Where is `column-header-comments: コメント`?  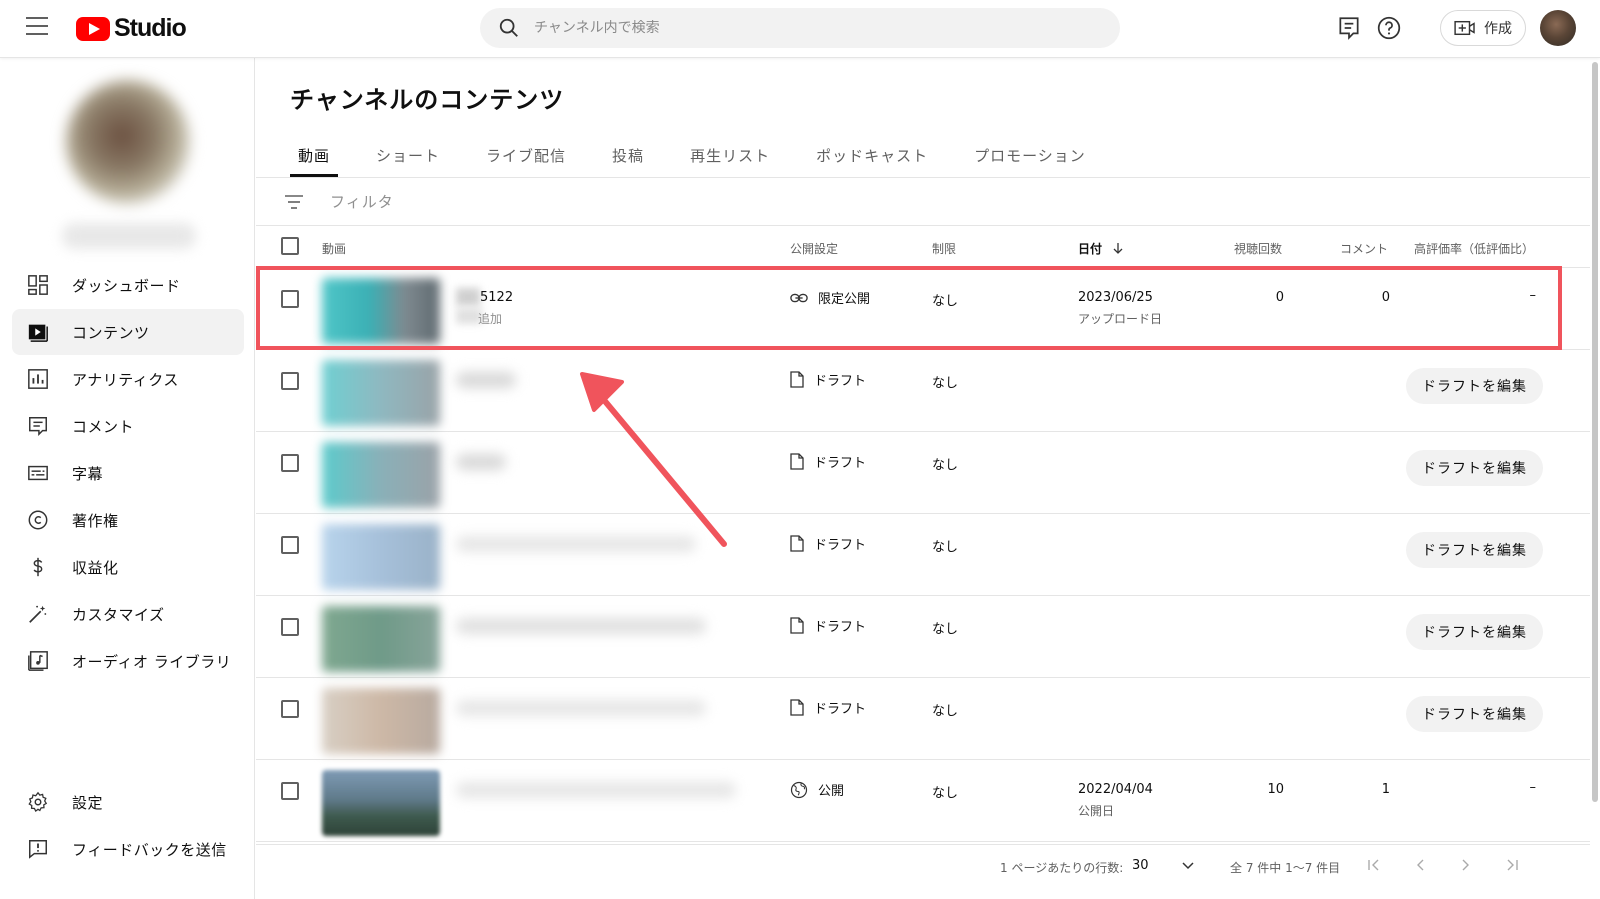
column-header-comments: コメント is located at coordinates (1364, 248).